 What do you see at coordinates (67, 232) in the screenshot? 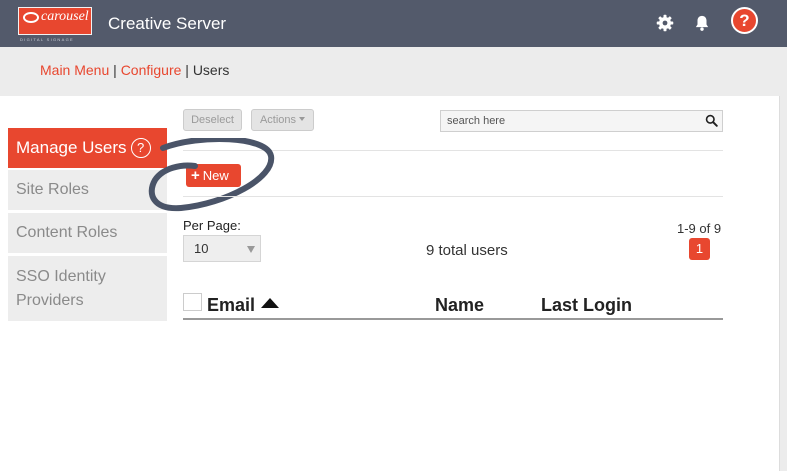
I see `sidebar-item-label: Content Roles` at bounding box center [67, 232].